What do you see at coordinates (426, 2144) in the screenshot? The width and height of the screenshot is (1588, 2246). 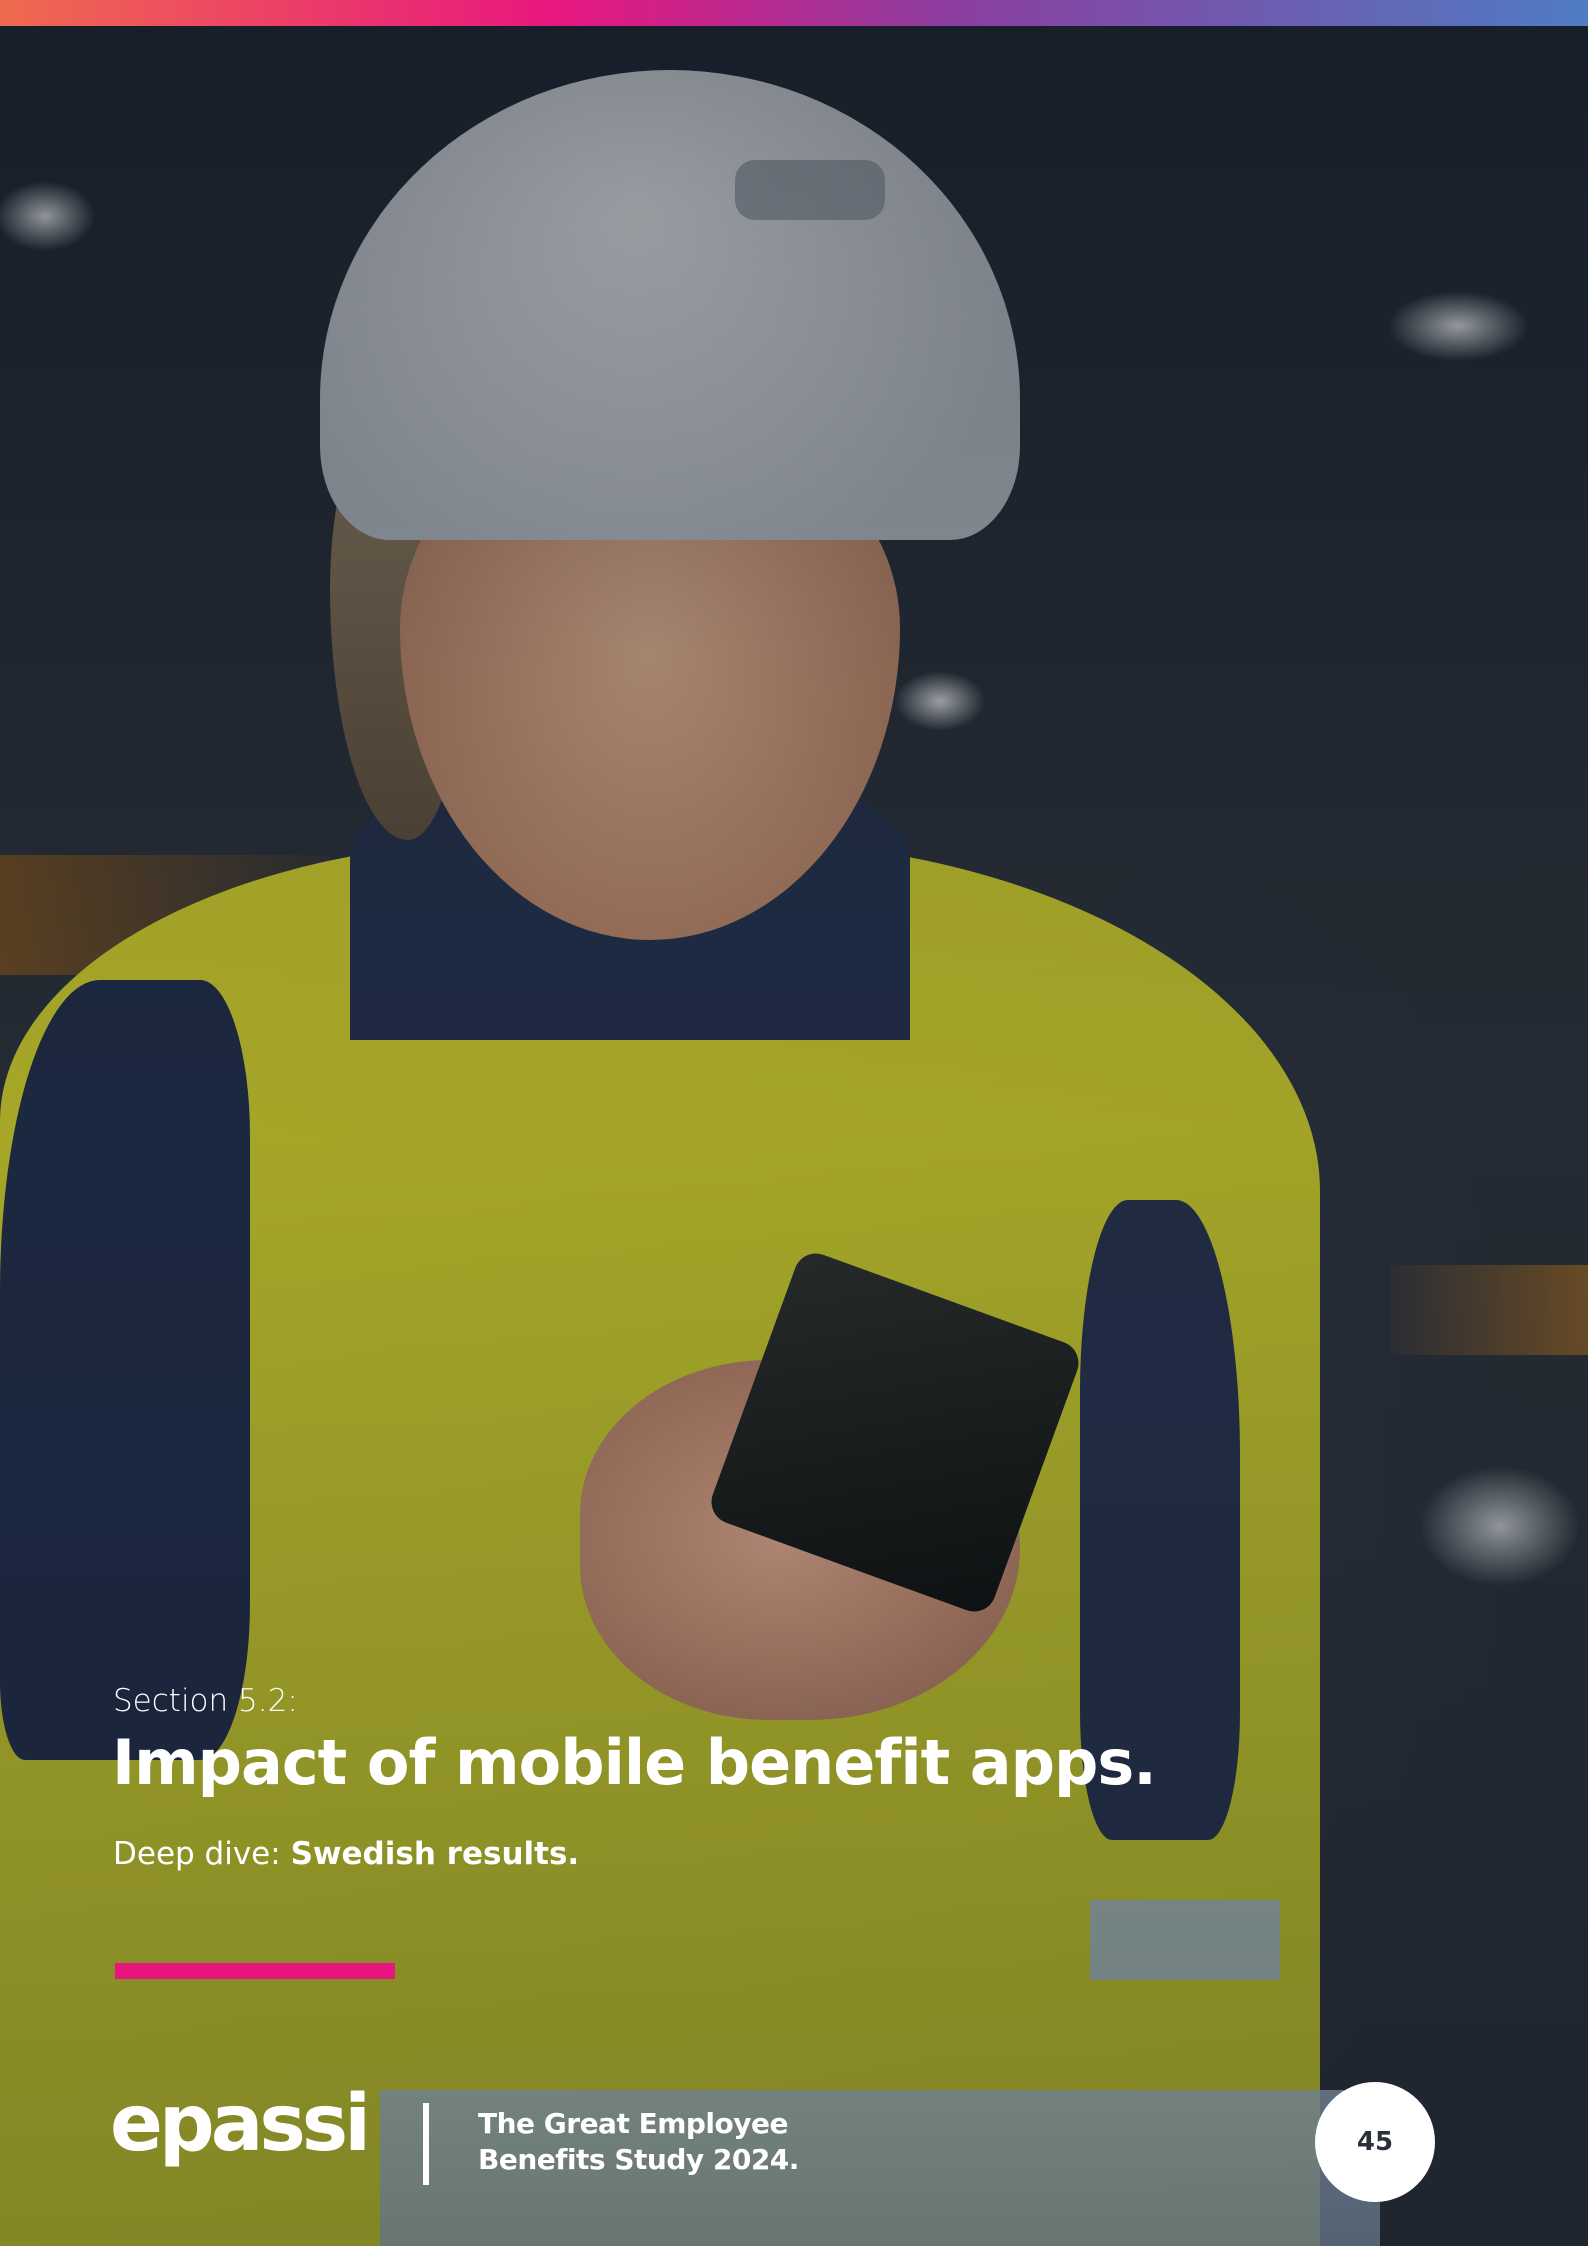 I see `footer-divider` at bounding box center [426, 2144].